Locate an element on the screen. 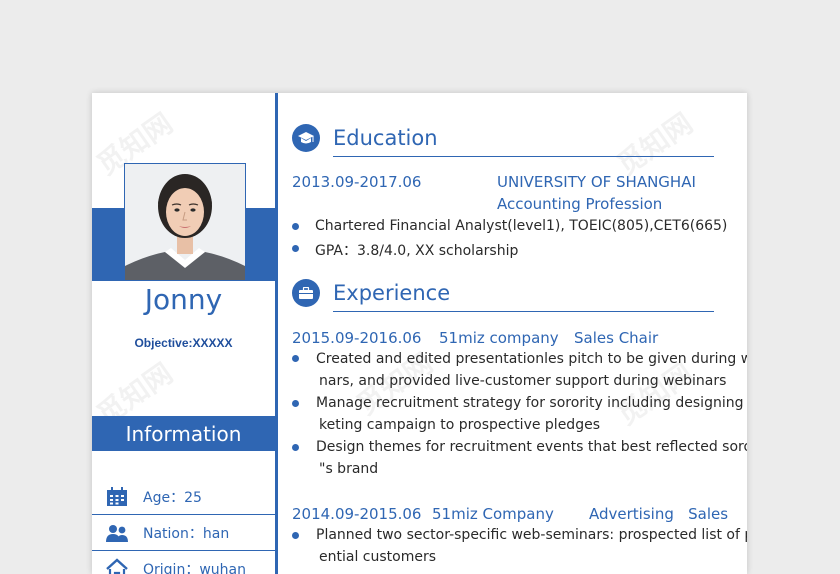 This screenshot has height=574, width=840. objective-text: Objective:XXXXX is located at coordinates (183, 343).